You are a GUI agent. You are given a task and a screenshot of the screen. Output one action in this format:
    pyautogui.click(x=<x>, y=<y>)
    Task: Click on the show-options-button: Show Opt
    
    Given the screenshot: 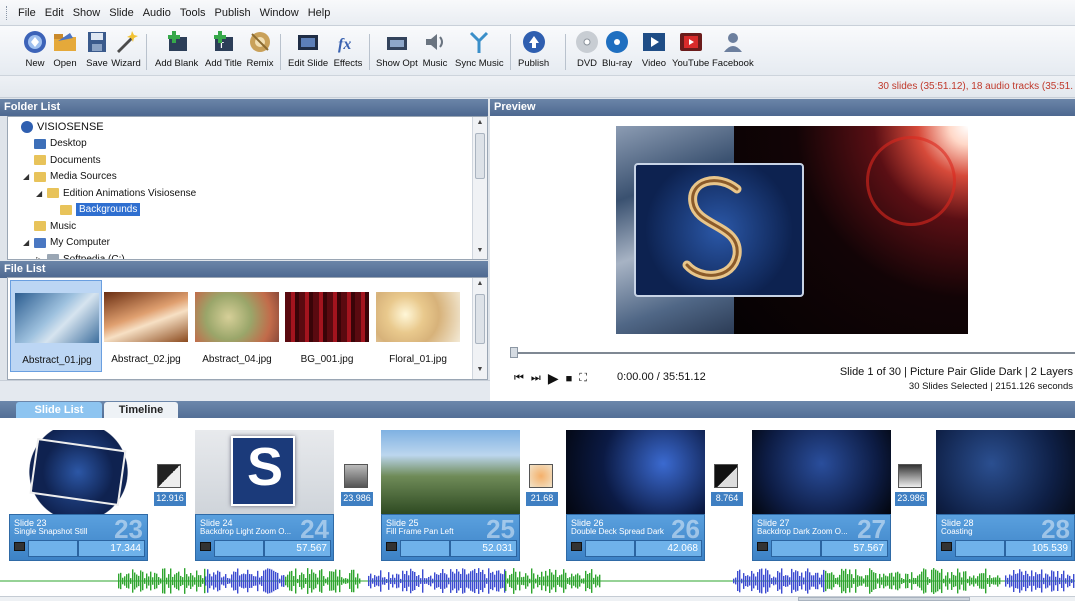 What is the action you would take?
    pyautogui.click(x=397, y=51)
    